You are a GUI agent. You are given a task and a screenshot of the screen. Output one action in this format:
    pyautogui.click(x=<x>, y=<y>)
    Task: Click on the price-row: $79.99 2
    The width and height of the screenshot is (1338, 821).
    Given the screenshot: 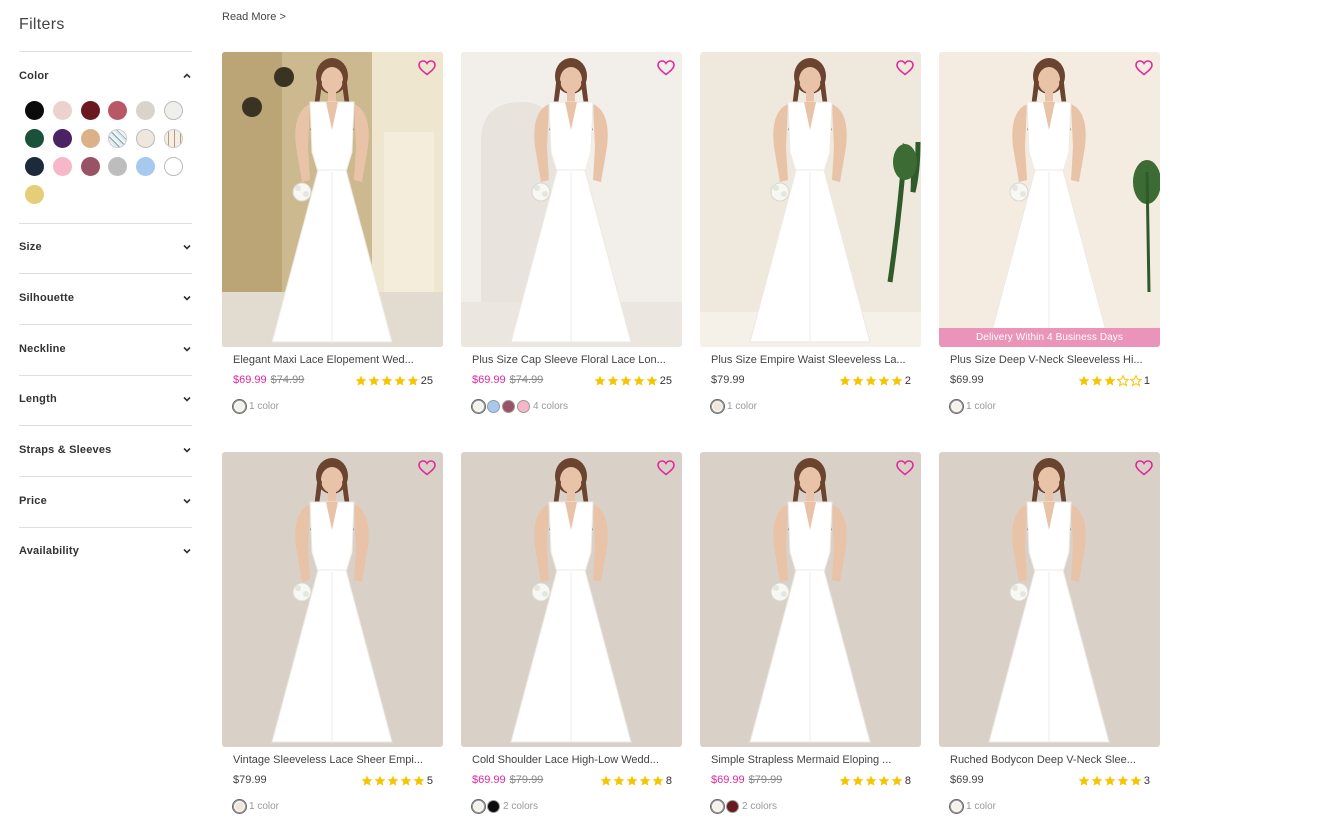 What is the action you would take?
    pyautogui.click(x=811, y=381)
    